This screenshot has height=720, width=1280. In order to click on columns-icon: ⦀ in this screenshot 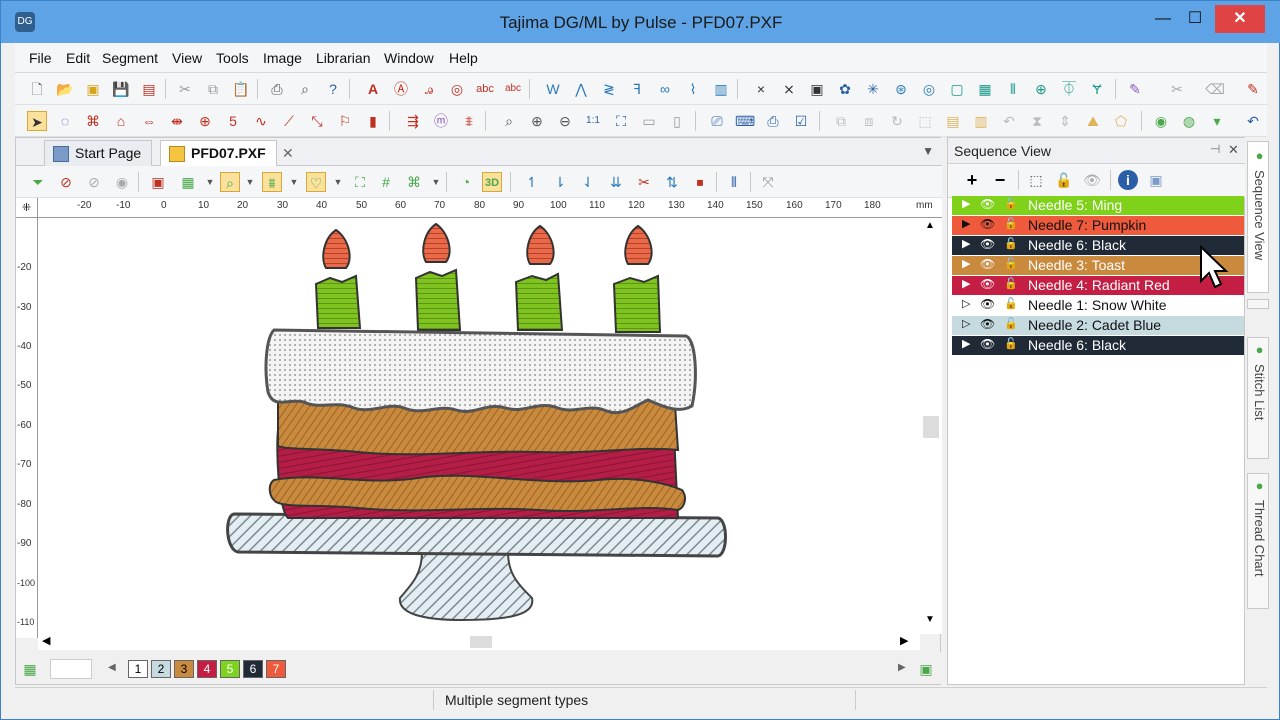, I will do `click(734, 182)`.